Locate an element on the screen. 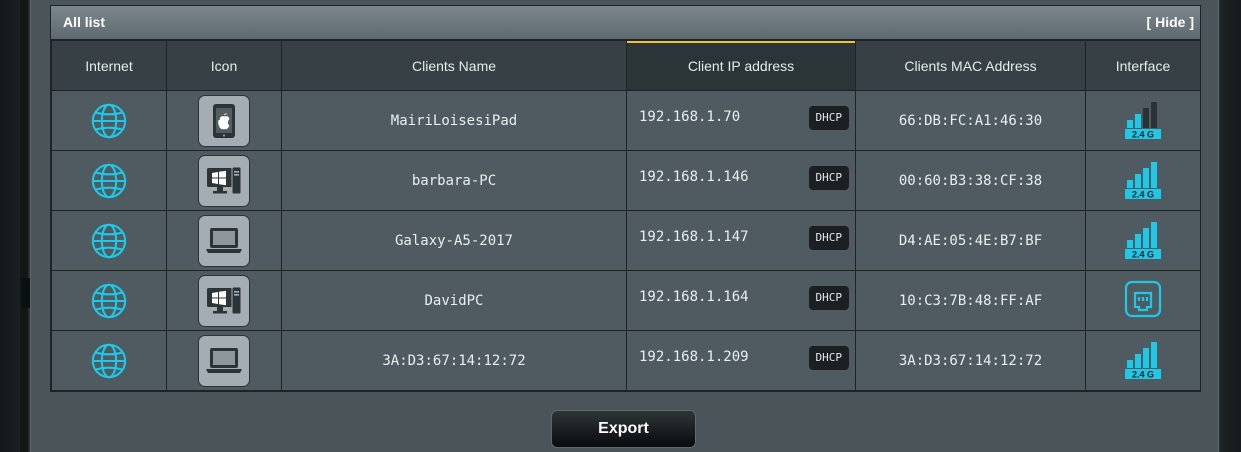 This screenshot has height=452, width=1241. outer-frame-left is located at coordinates (15, 226).